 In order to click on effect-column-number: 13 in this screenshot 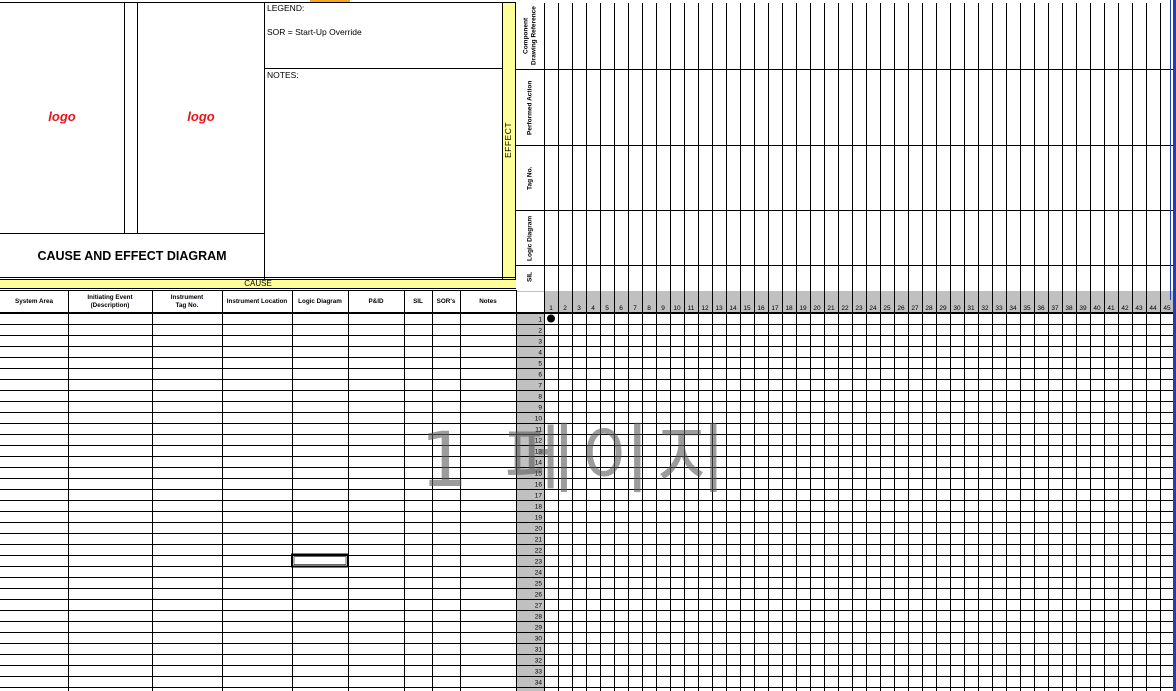, I will do `click(719, 308)`.